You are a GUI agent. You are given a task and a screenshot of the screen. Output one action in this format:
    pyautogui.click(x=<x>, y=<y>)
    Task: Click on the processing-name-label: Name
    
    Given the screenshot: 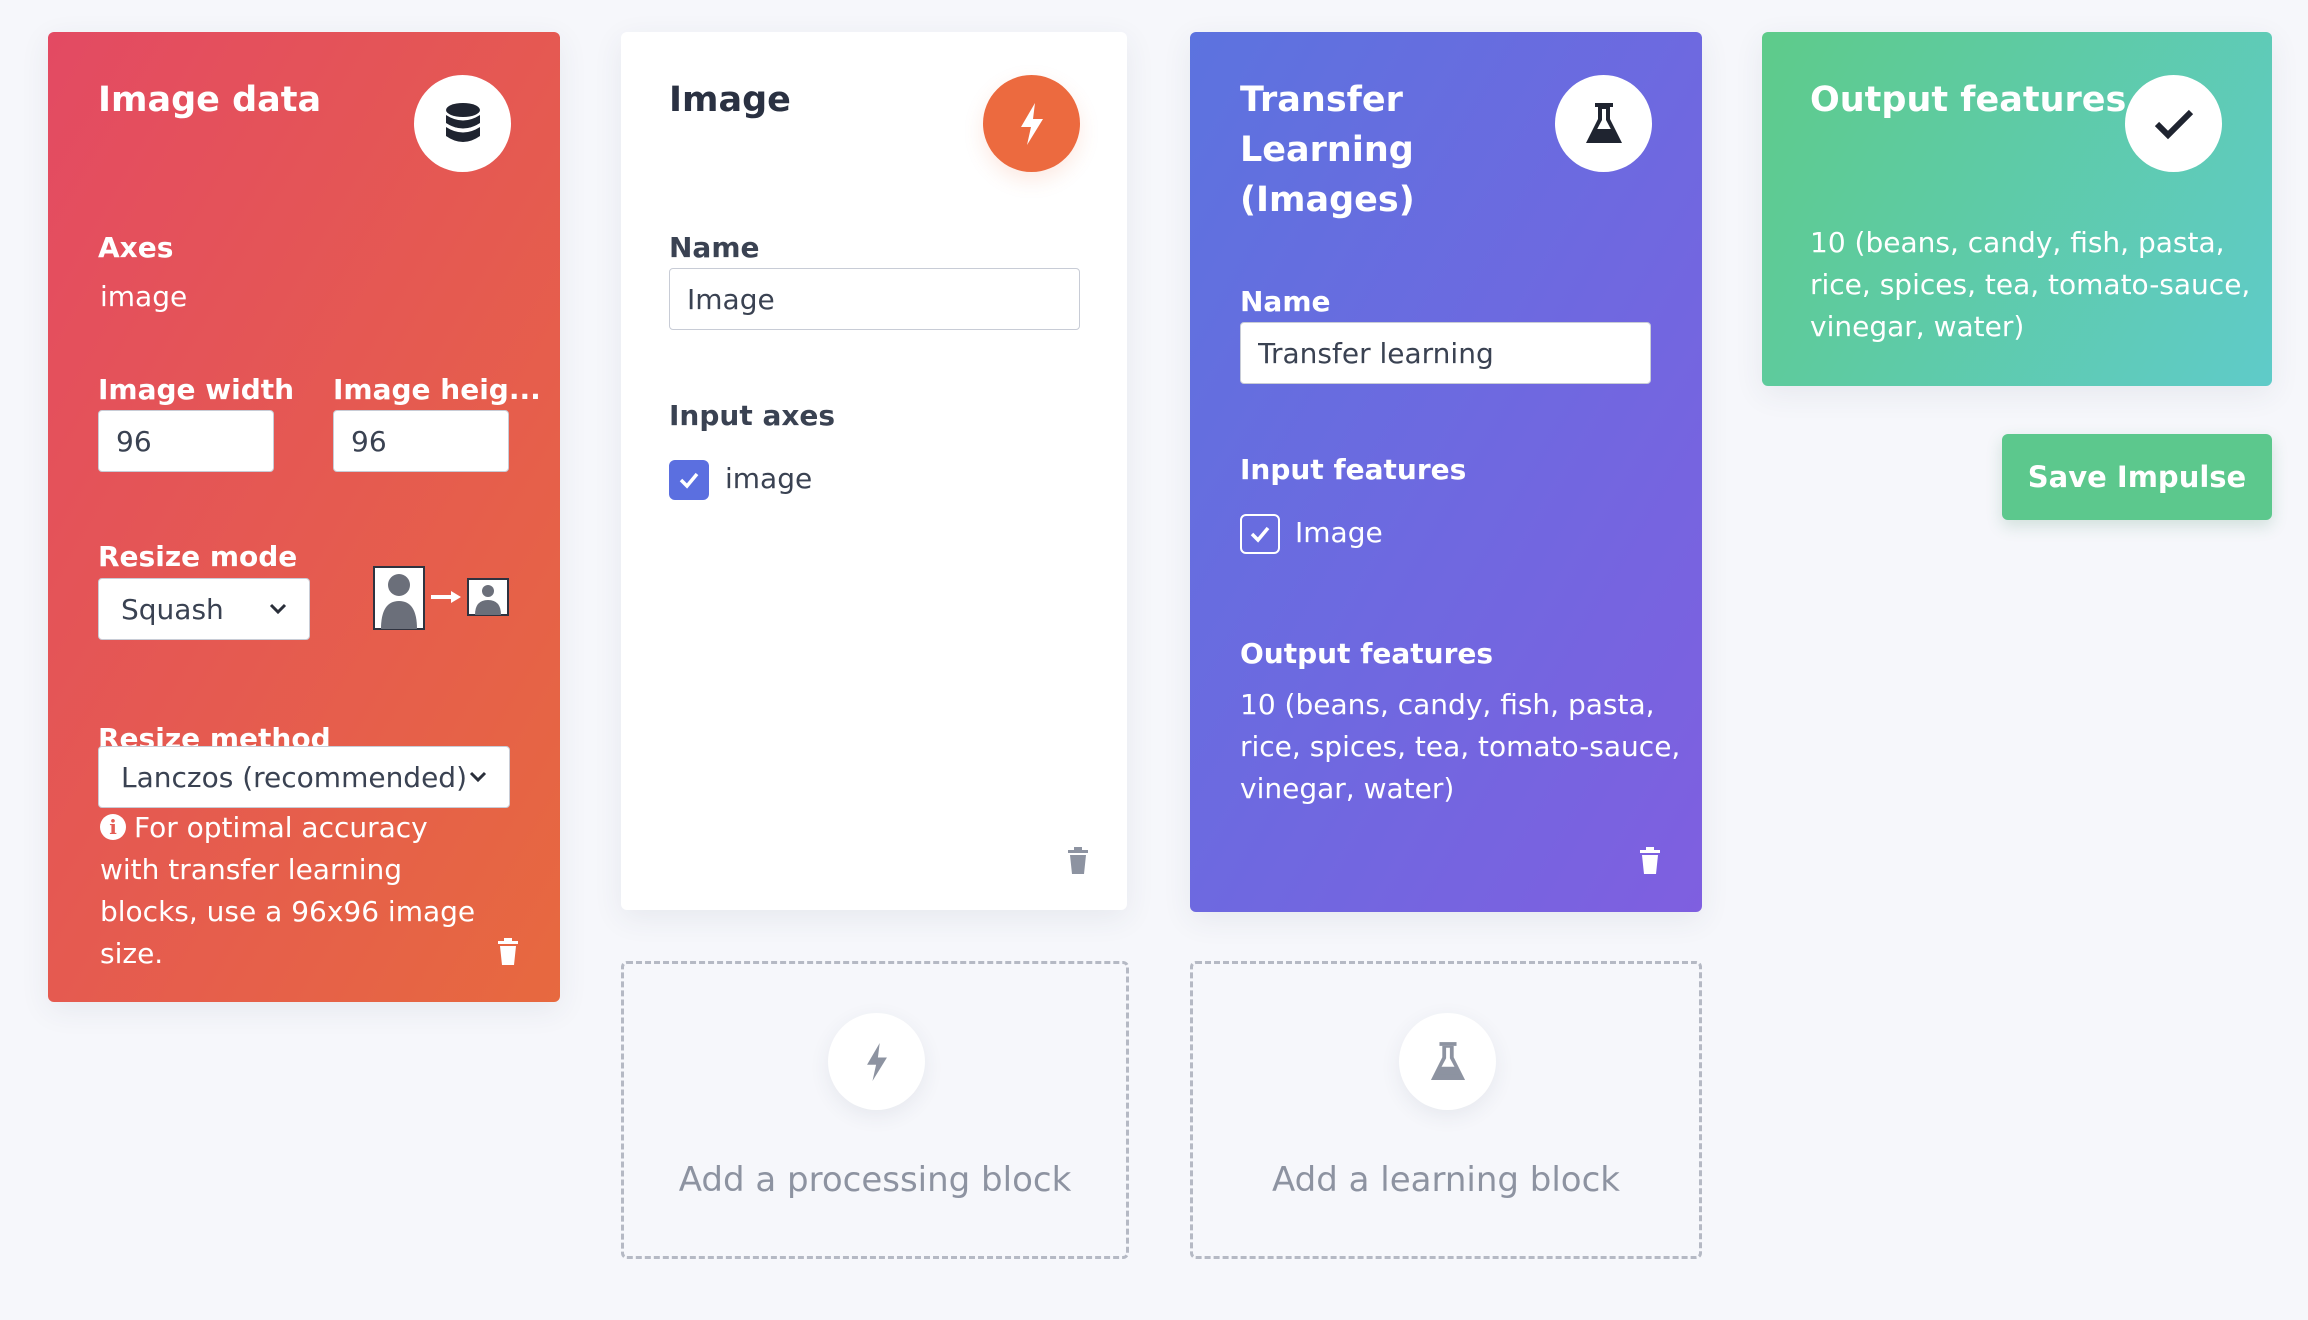 What is the action you would take?
    pyautogui.click(x=714, y=247)
    